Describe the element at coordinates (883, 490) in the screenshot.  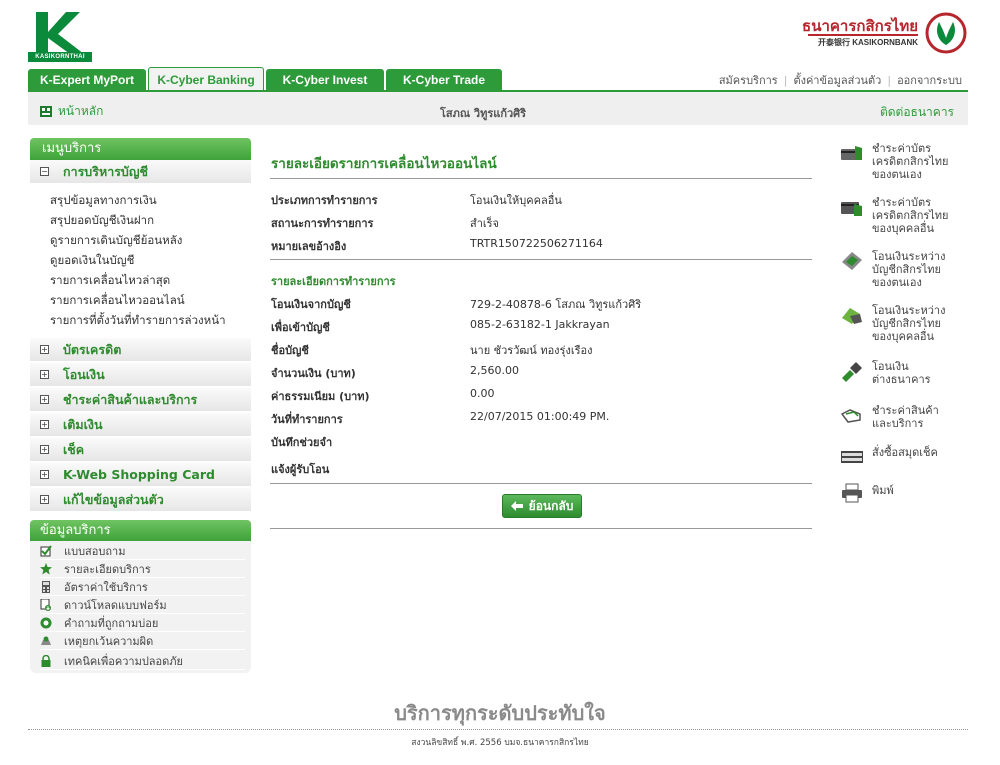
I see `quick-link-text: พิมพ์` at that location.